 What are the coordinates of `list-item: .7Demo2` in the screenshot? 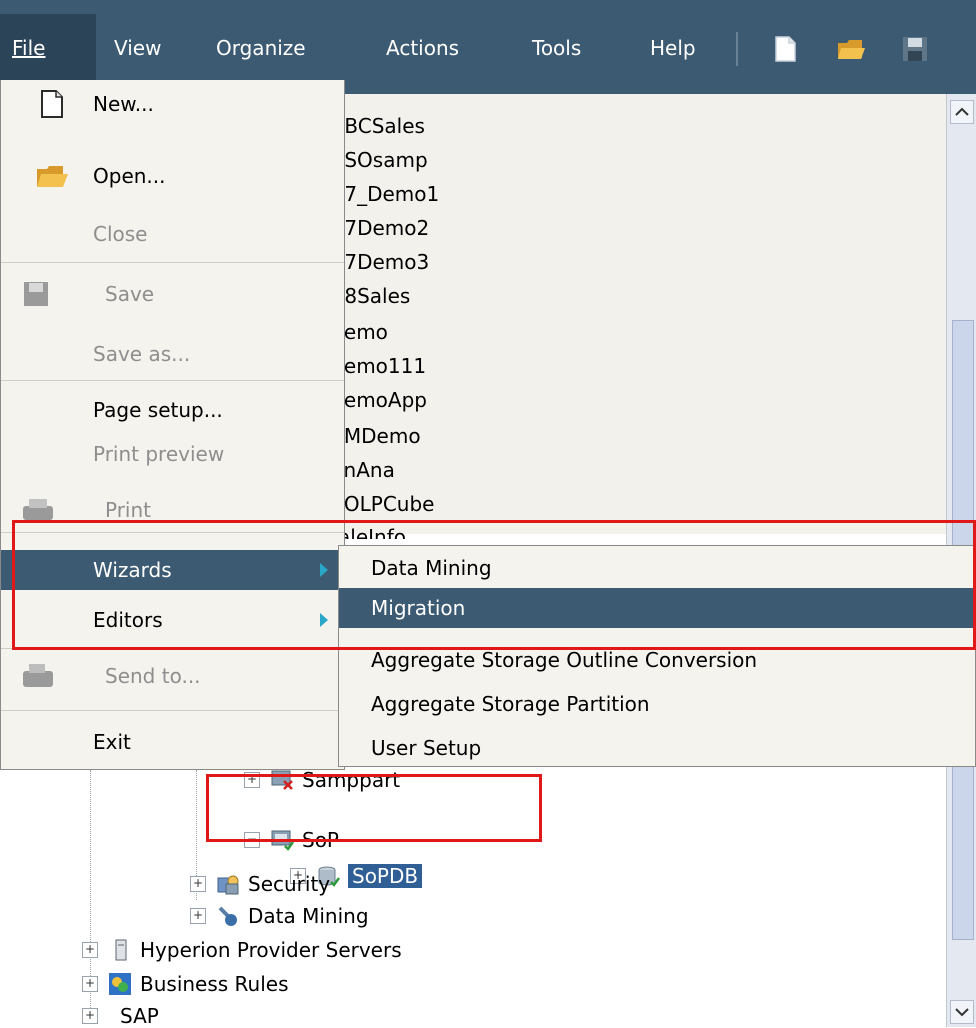 It's located at (383, 228).